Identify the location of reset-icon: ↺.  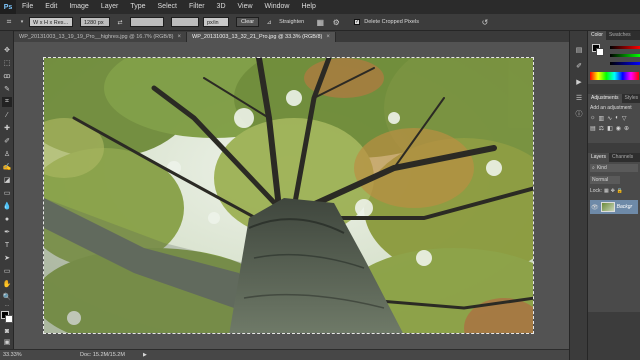
(485, 22).